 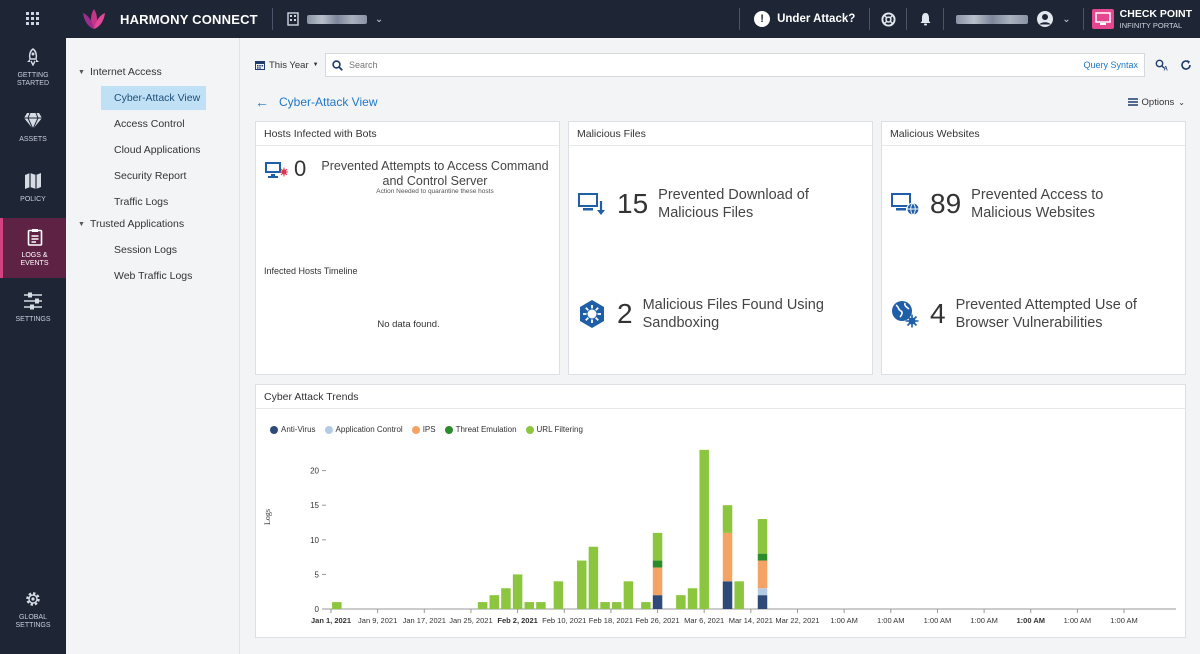 I want to click on nav-getting-started: GETTING STARTED, so click(x=33, y=68).